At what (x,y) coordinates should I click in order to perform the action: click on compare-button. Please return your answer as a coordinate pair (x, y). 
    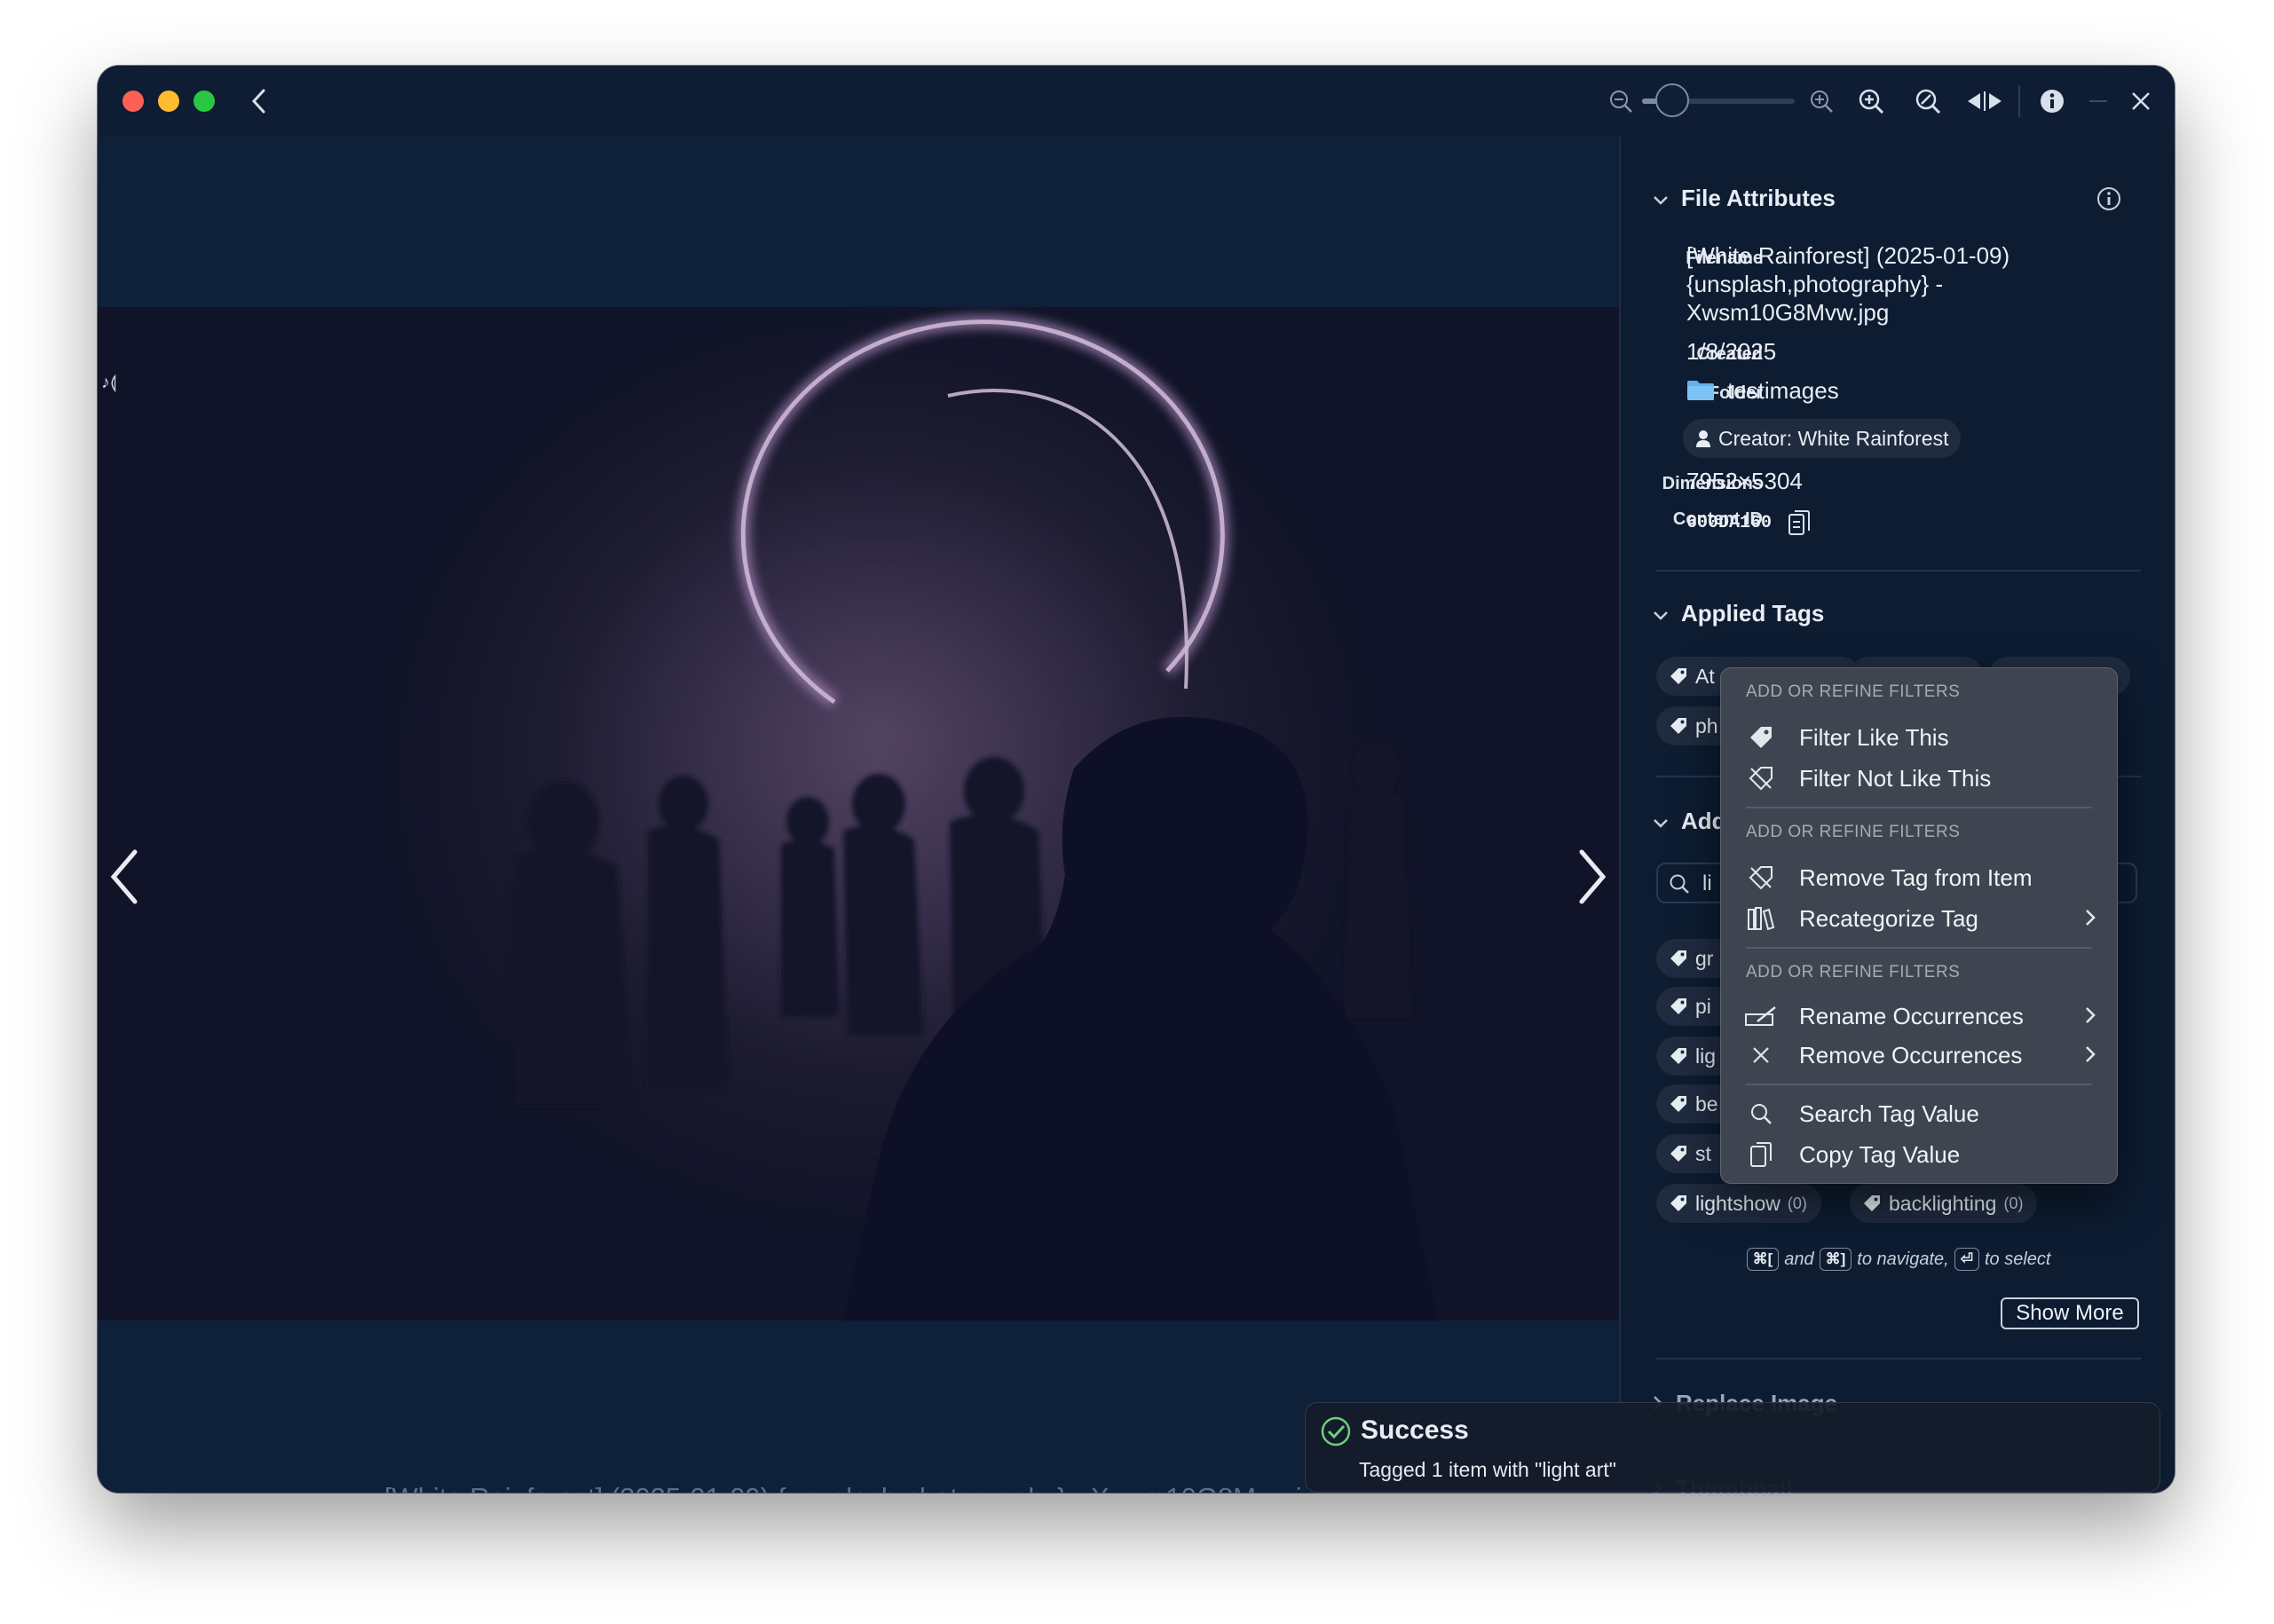
    Looking at the image, I should click on (1984, 101).